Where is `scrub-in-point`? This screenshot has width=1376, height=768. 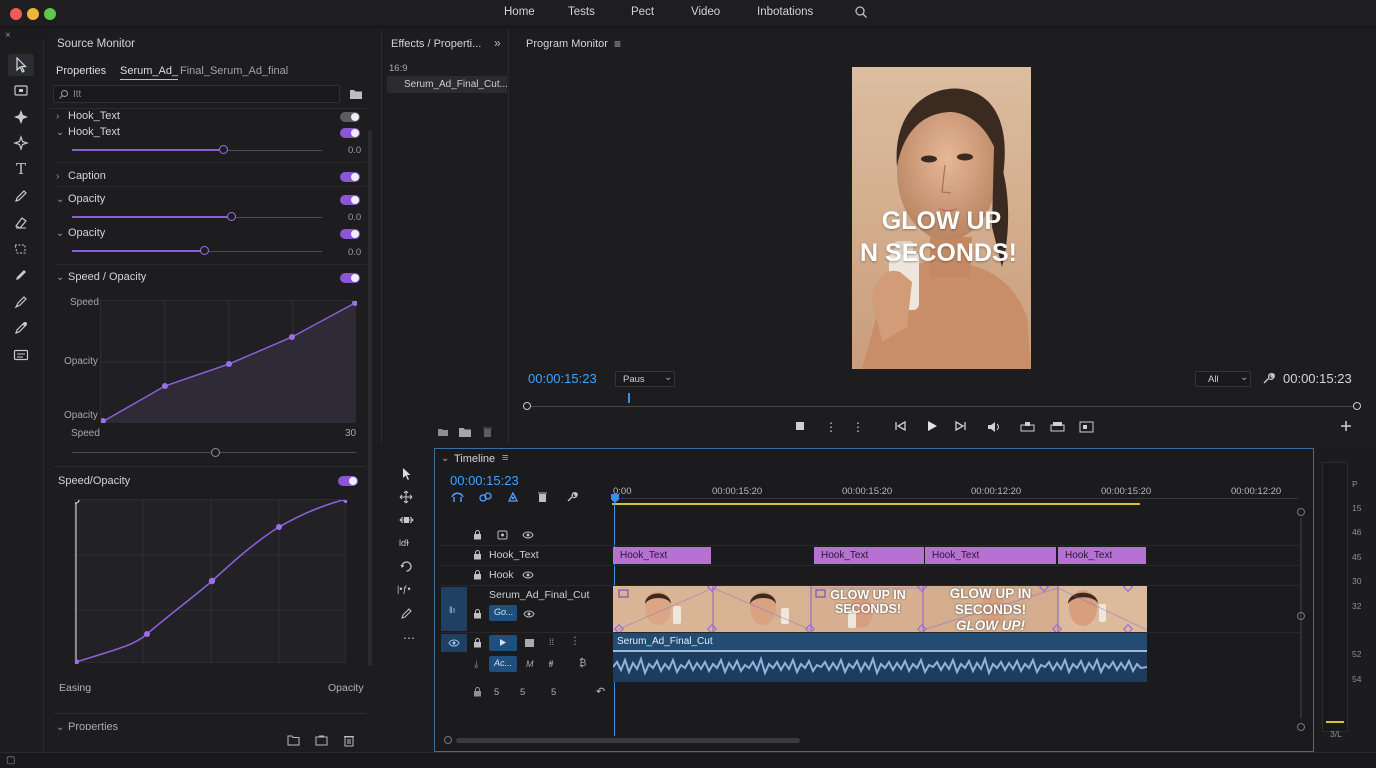
scrub-in-point is located at coordinates (527, 406).